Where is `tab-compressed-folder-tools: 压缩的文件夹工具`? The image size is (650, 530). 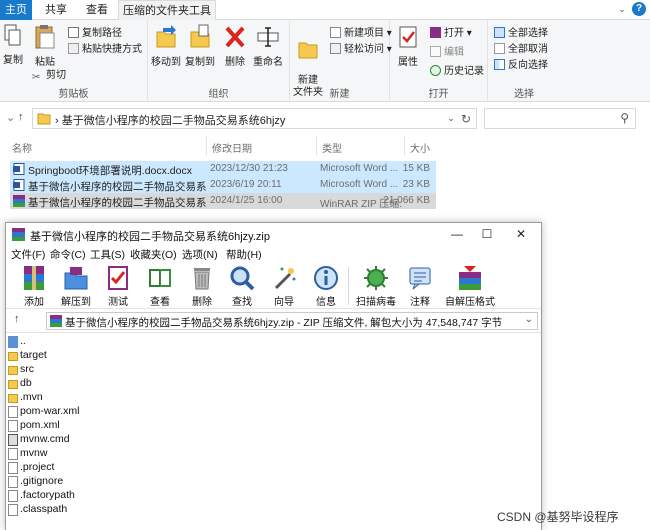
tab-compressed-folder-tools: 压缩的文件夹工具 is located at coordinates (167, 10).